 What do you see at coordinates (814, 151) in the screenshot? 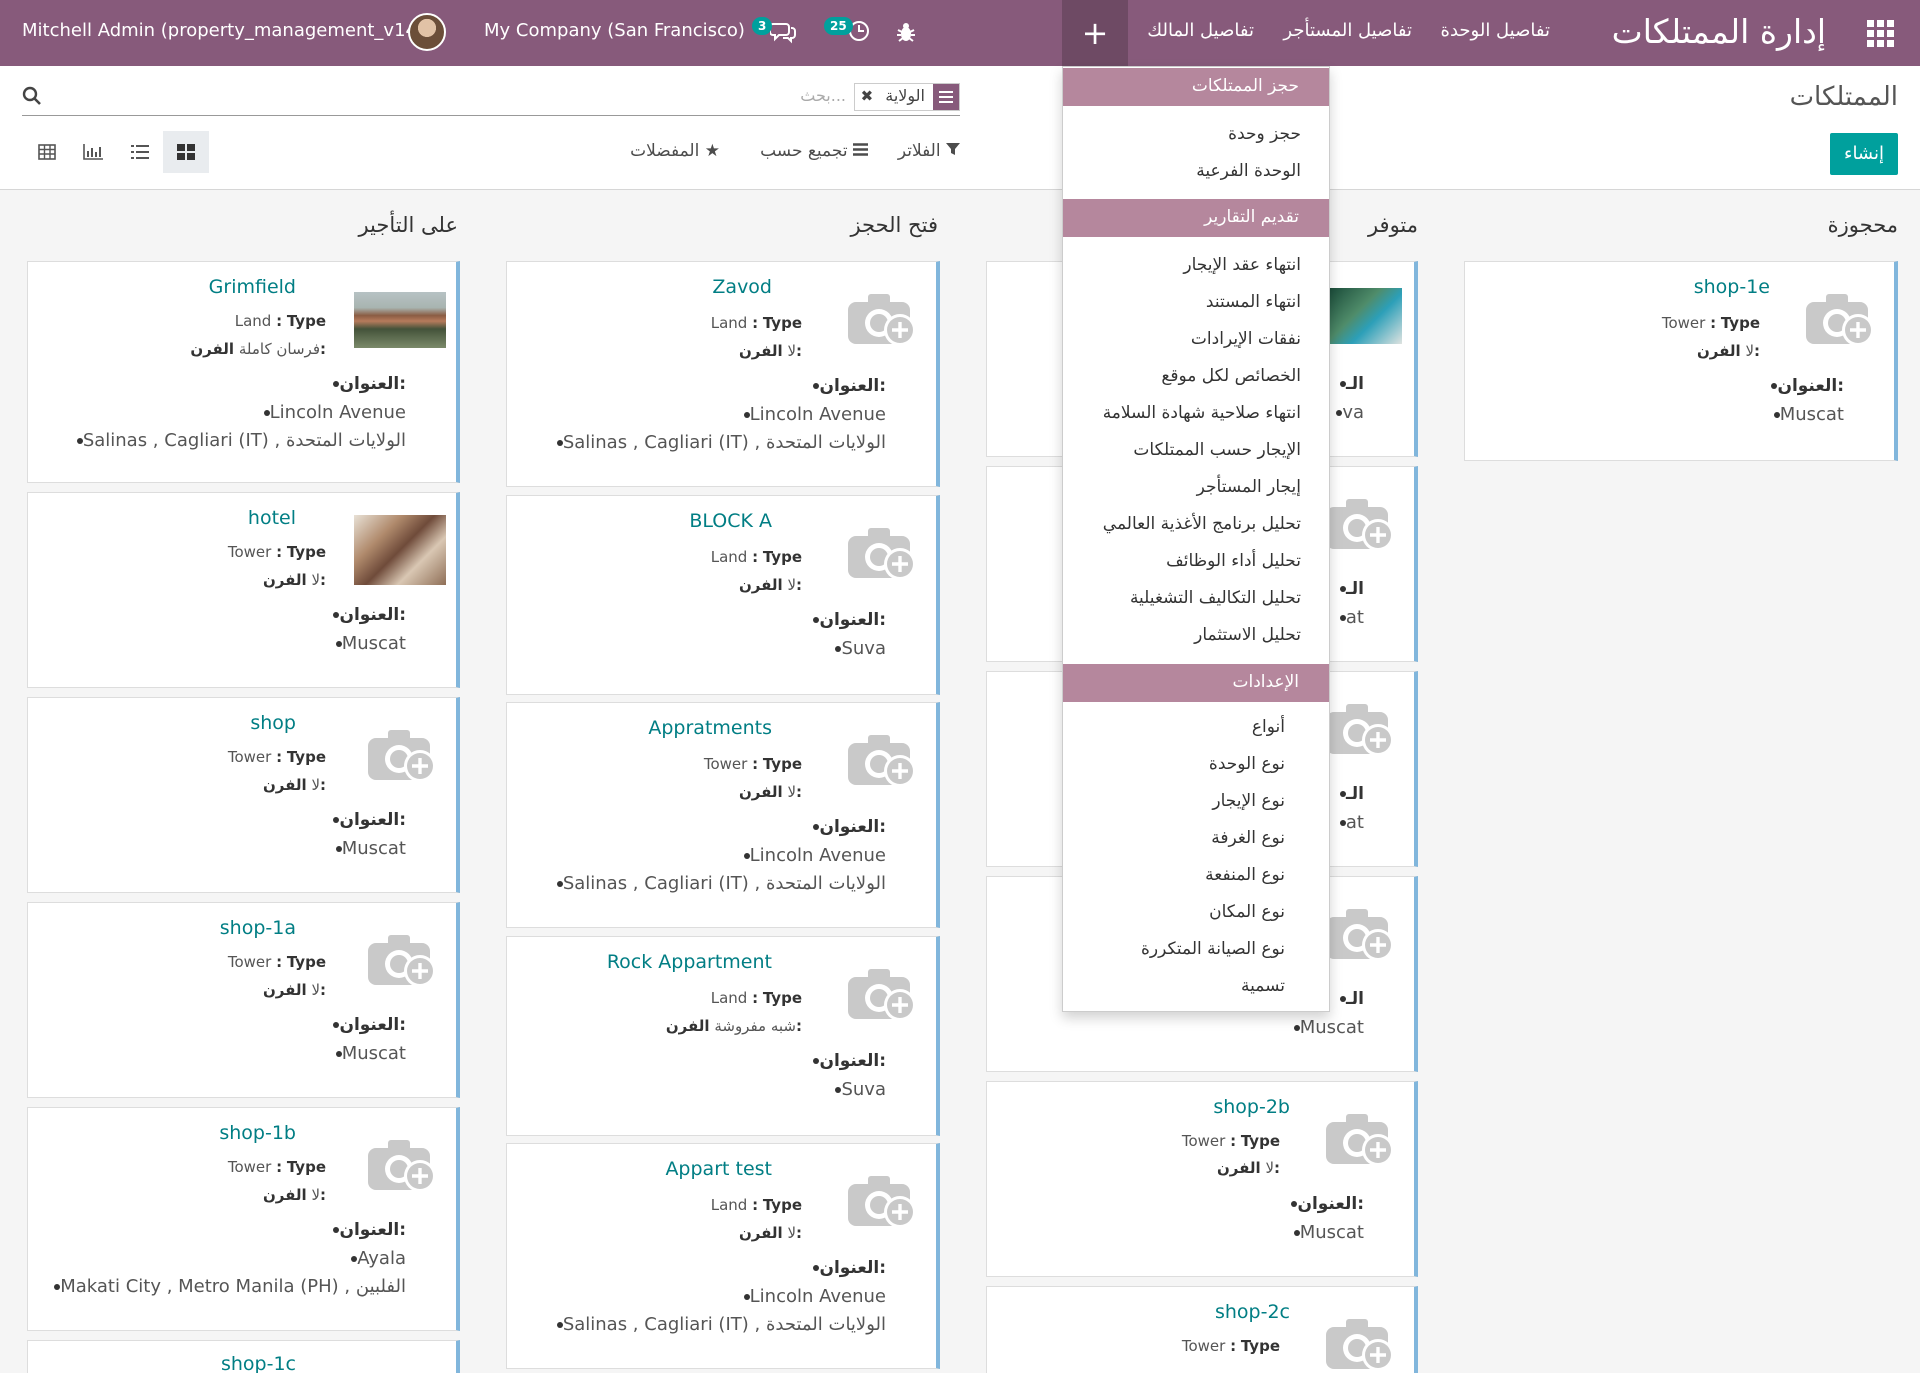
I see `groupby-button: تجميع حسب` at bounding box center [814, 151].